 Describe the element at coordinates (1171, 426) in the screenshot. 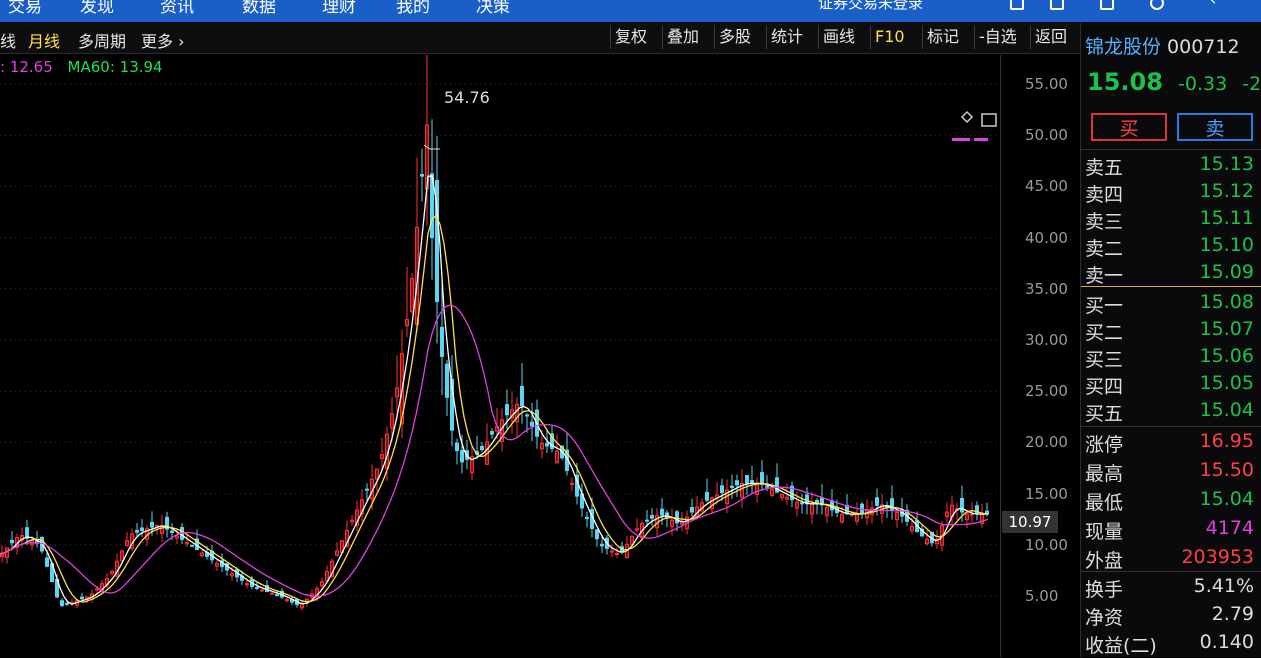

I see `stats-divider` at that location.